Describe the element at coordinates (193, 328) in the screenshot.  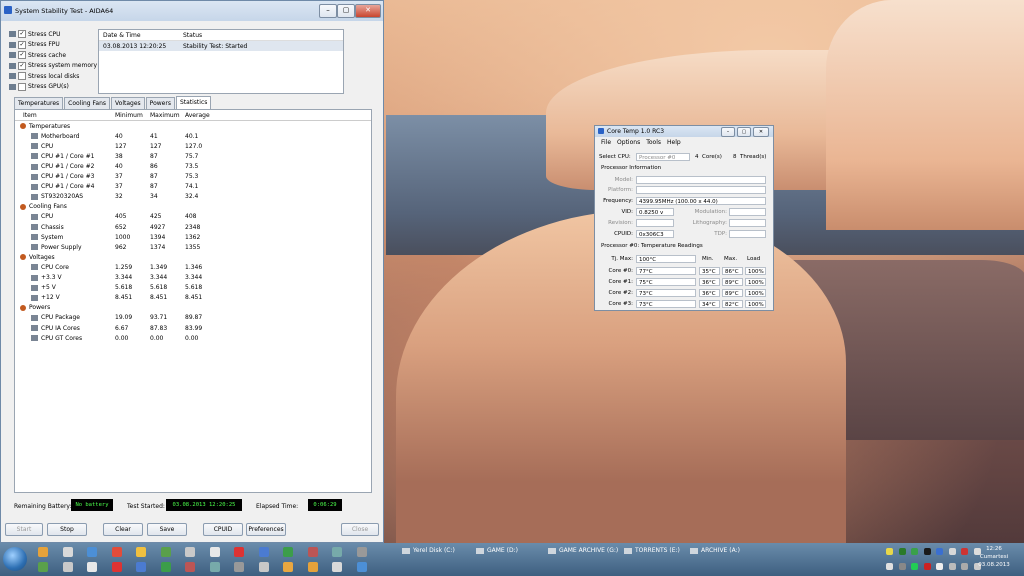
I see `table-row: CPU IA Cores 6.67 87.83 83.99` at that location.